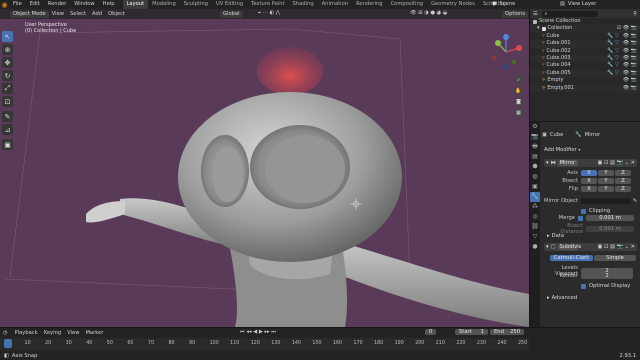 This screenshot has height=360, width=640. I want to click on rotate-tool-icon: ↻, so click(7, 75).